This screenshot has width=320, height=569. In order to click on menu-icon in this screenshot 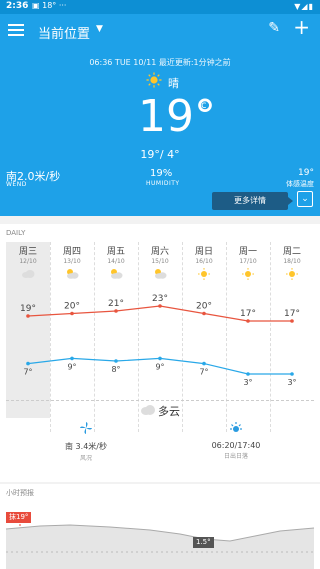, I will do `click(16, 30)`.